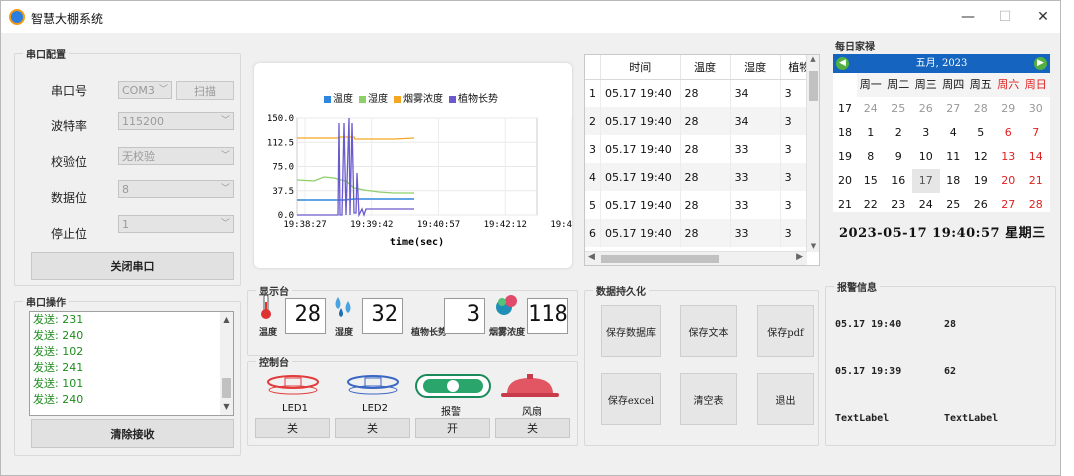  What do you see at coordinates (532, 428) in the screenshot?
I see `fan-toggle-button: 关` at bounding box center [532, 428].